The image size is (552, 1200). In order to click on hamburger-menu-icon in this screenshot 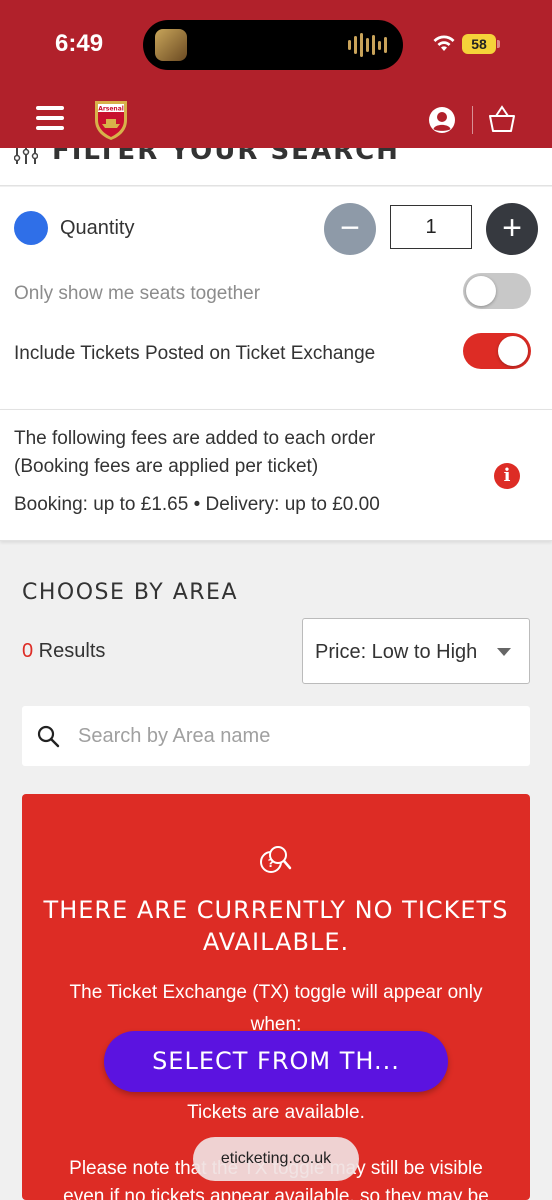, I will do `click(50, 118)`.